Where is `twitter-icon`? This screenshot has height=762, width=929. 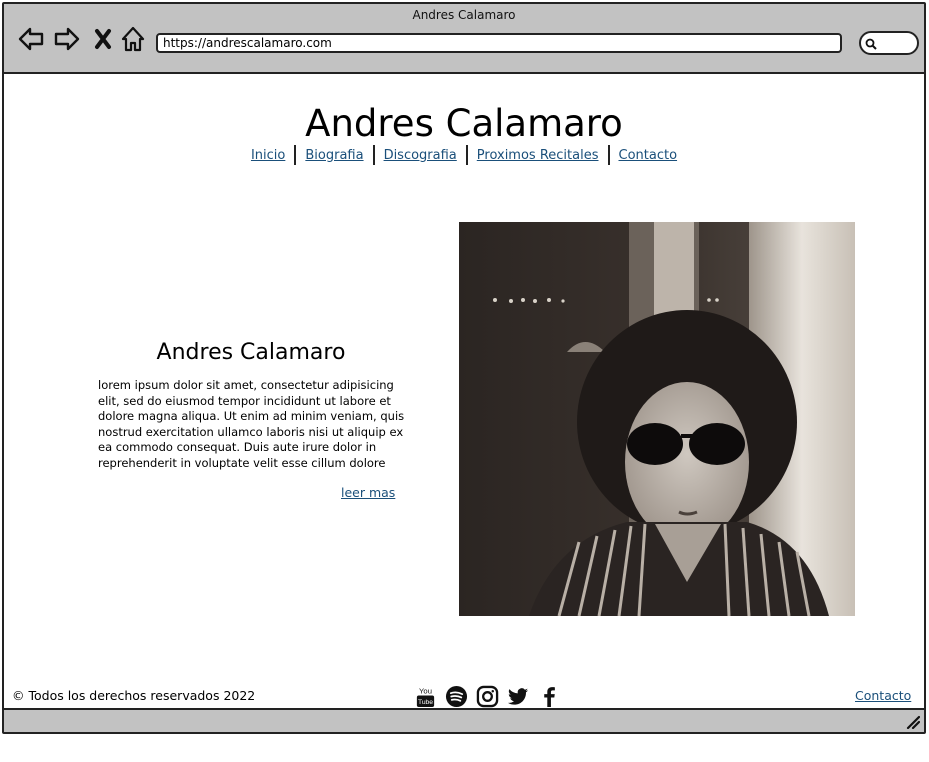
twitter-icon is located at coordinates (518, 696).